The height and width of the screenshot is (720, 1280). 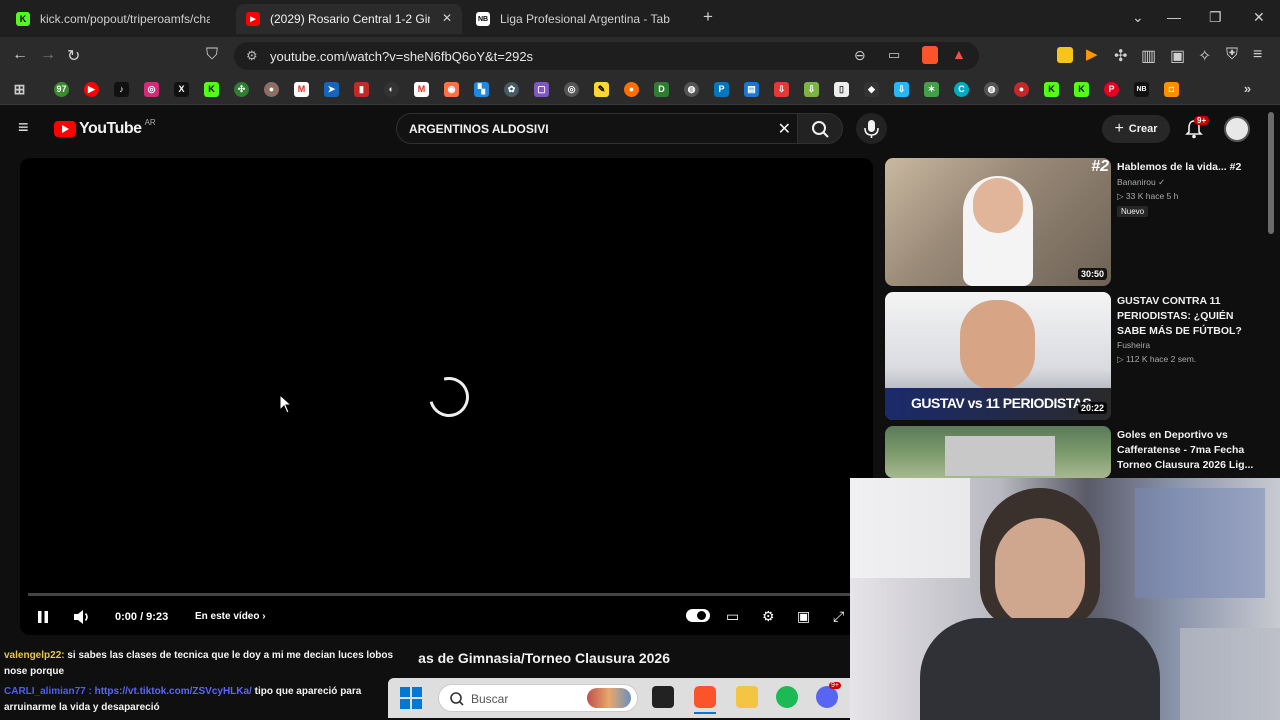 I want to click on taskbar-search-input: Buscar, so click(x=538, y=698).